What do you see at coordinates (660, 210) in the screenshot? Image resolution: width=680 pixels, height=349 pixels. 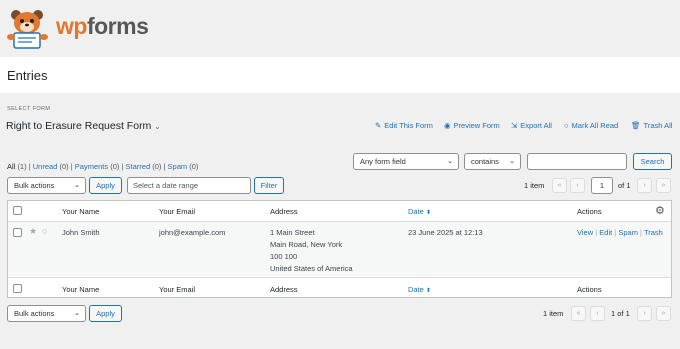 I see `gear-icon: ⚙` at bounding box center [660, 210].